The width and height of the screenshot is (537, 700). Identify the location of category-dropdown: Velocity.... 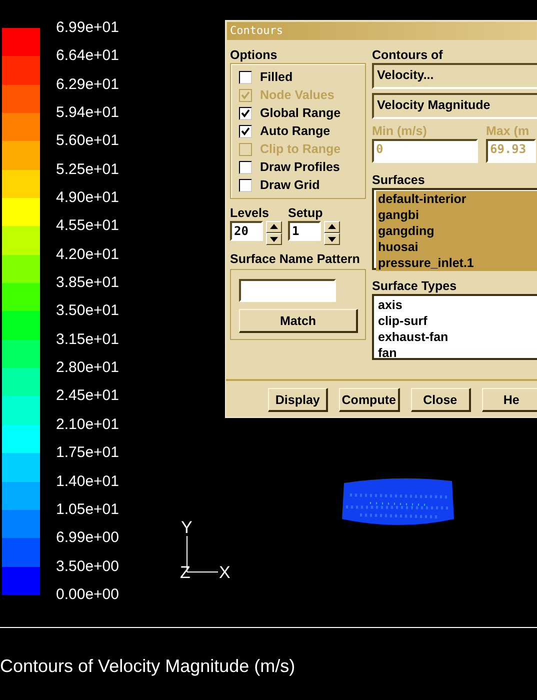
(454, 76).